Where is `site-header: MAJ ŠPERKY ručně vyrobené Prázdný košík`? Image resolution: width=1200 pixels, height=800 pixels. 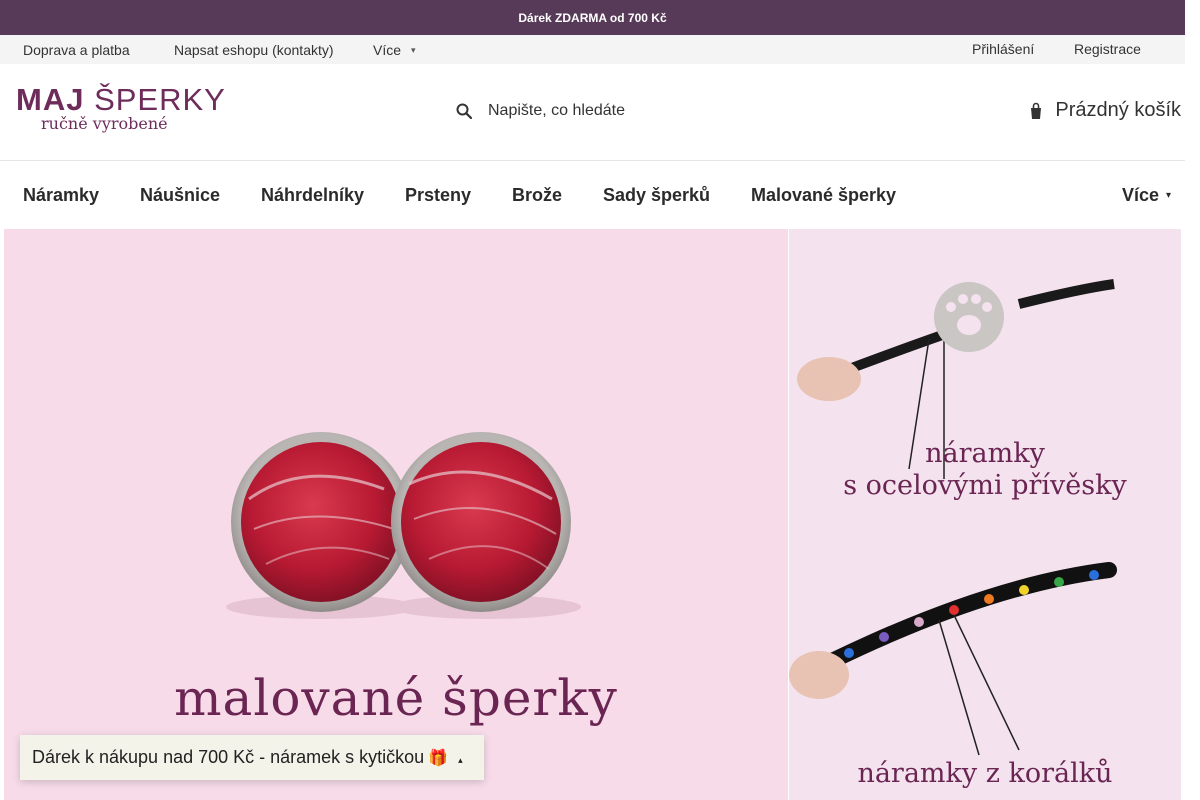 site-header: MAJ ŠPERKY ručně vyrobené Prázdný košík is located at coordinates (592, 112).